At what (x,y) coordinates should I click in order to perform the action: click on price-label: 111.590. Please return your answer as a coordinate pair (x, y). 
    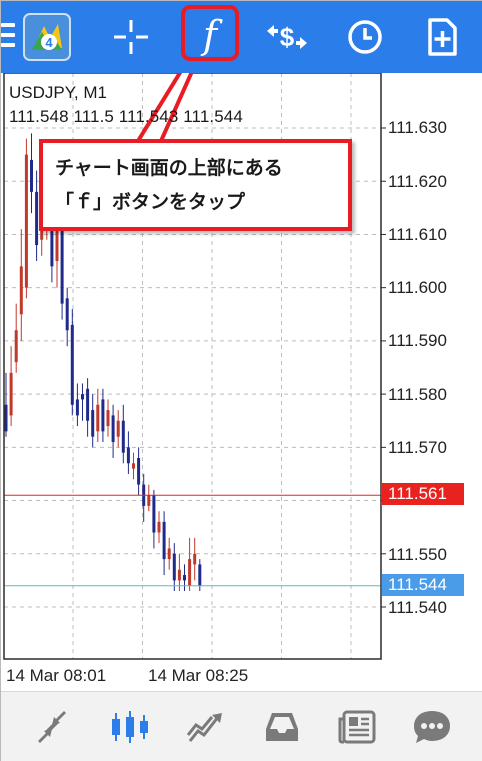
    Looking at the image, I should click on (417, 340).